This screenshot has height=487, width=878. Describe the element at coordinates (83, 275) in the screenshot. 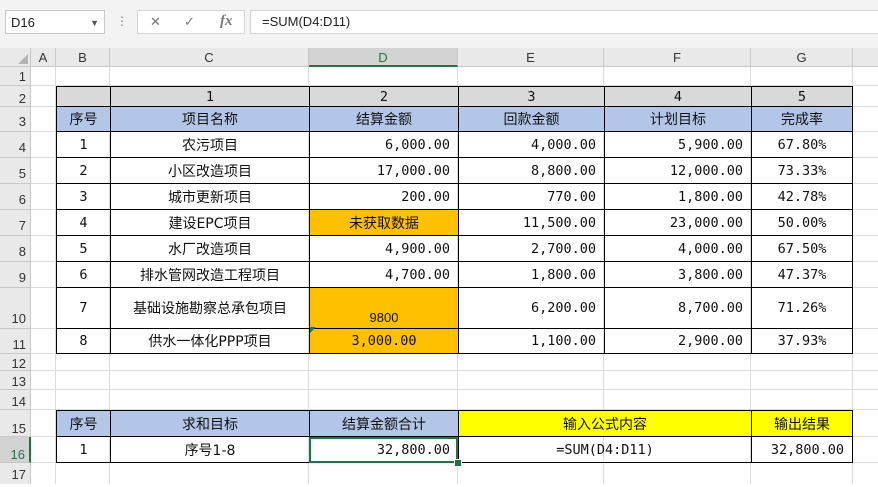

I see `table-row-6-seq: 6` at that location.